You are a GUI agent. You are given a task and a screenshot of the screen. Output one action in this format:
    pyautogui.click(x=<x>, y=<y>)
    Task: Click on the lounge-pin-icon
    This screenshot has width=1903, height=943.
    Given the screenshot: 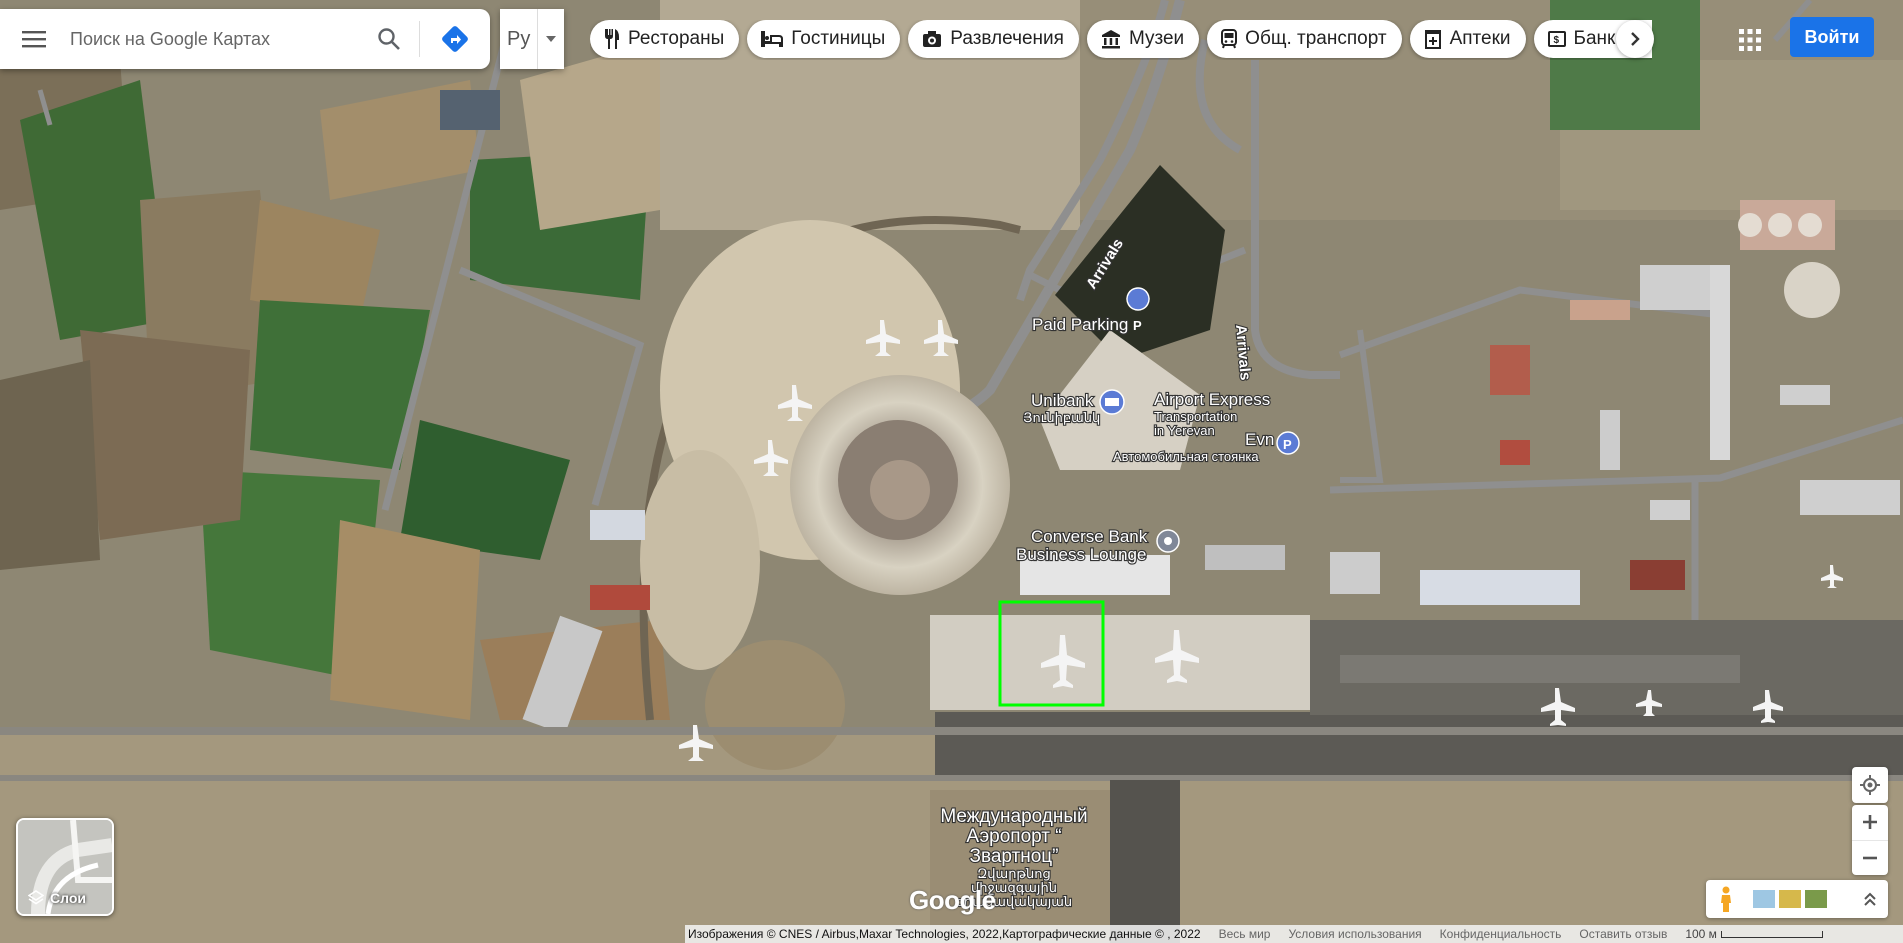 What is the action you would take?
    pyautogui.click(x=1168, y=541)
    